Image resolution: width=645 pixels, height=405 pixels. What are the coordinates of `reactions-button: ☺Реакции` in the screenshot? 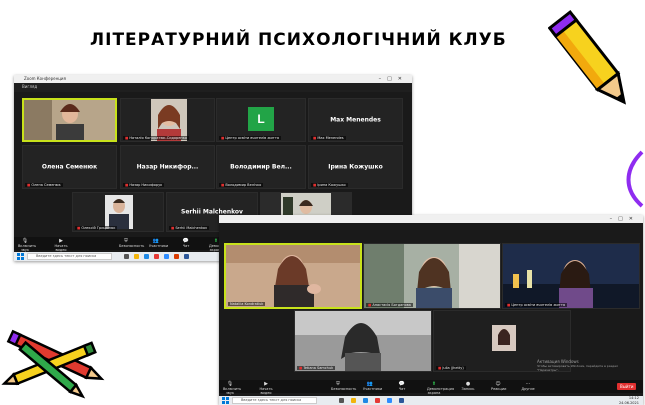 It's located at (498, 387).